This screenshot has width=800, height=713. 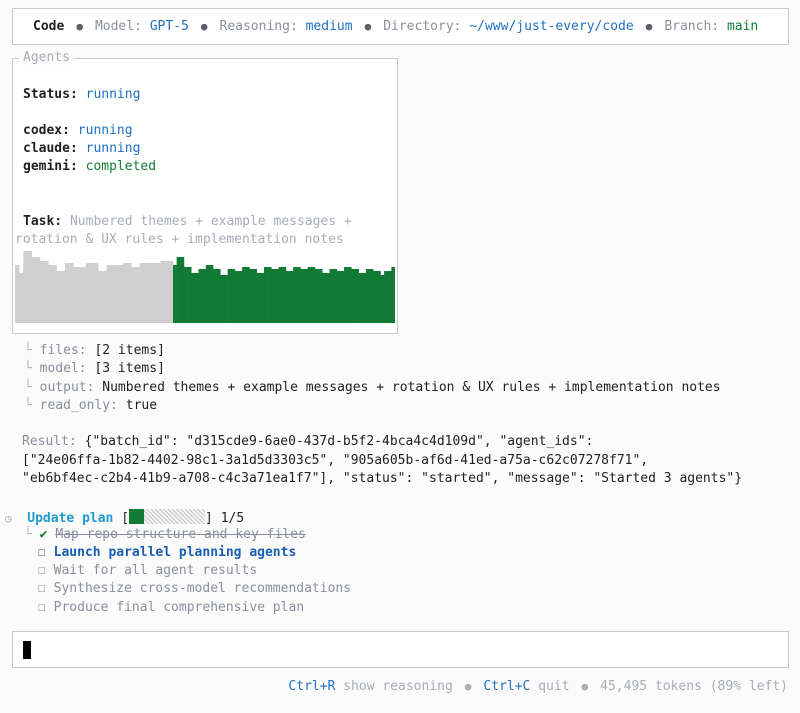 I want to click on agent-name: codex:, so click(x=46, y=130).